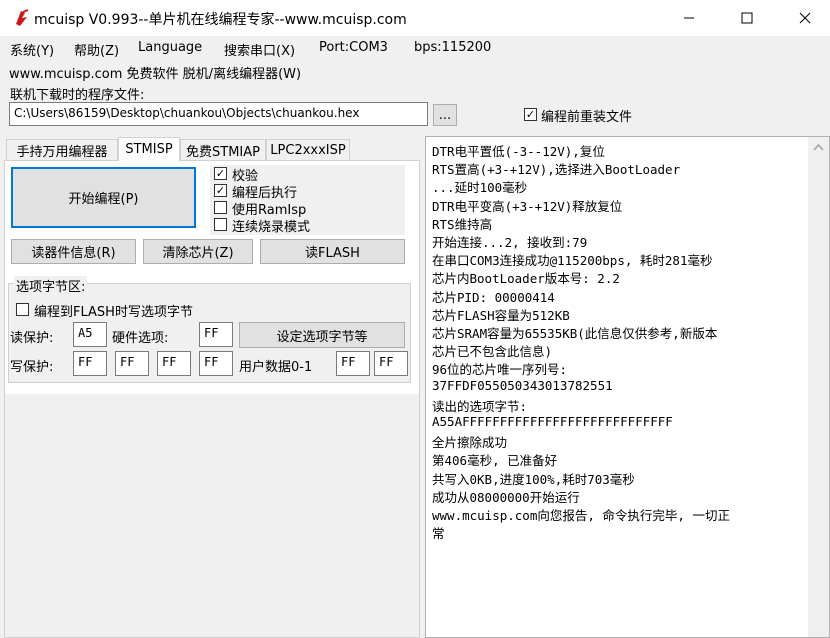 The width and height of the screenshot is (830, 638). I want to click on menu-bps: bps:115200, so click(452, 47).